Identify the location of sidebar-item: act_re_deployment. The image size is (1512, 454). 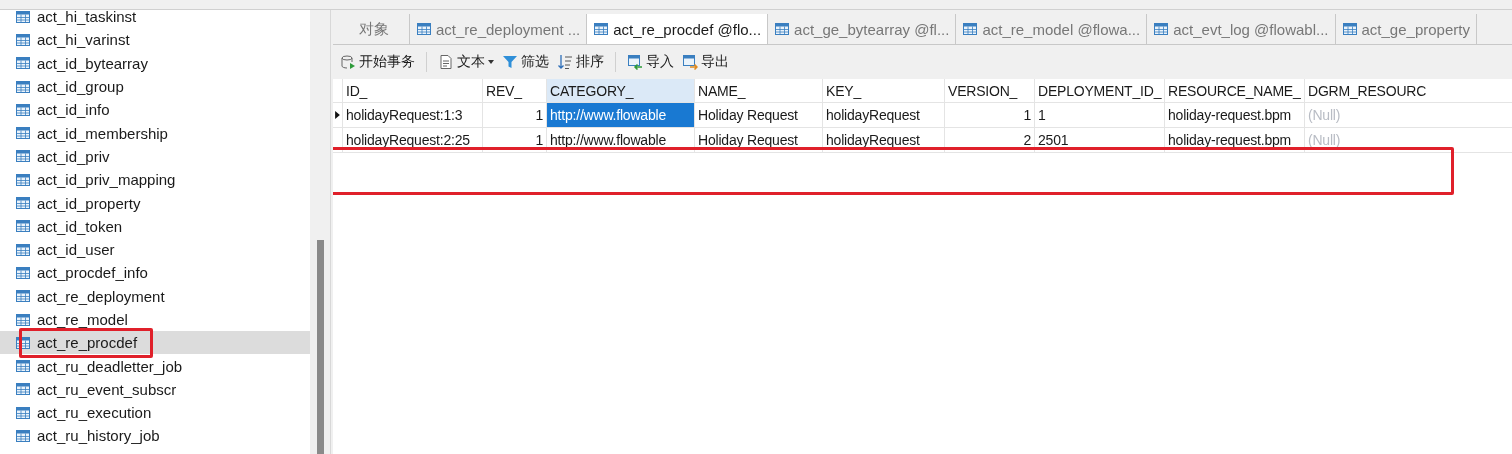
(155, 296).